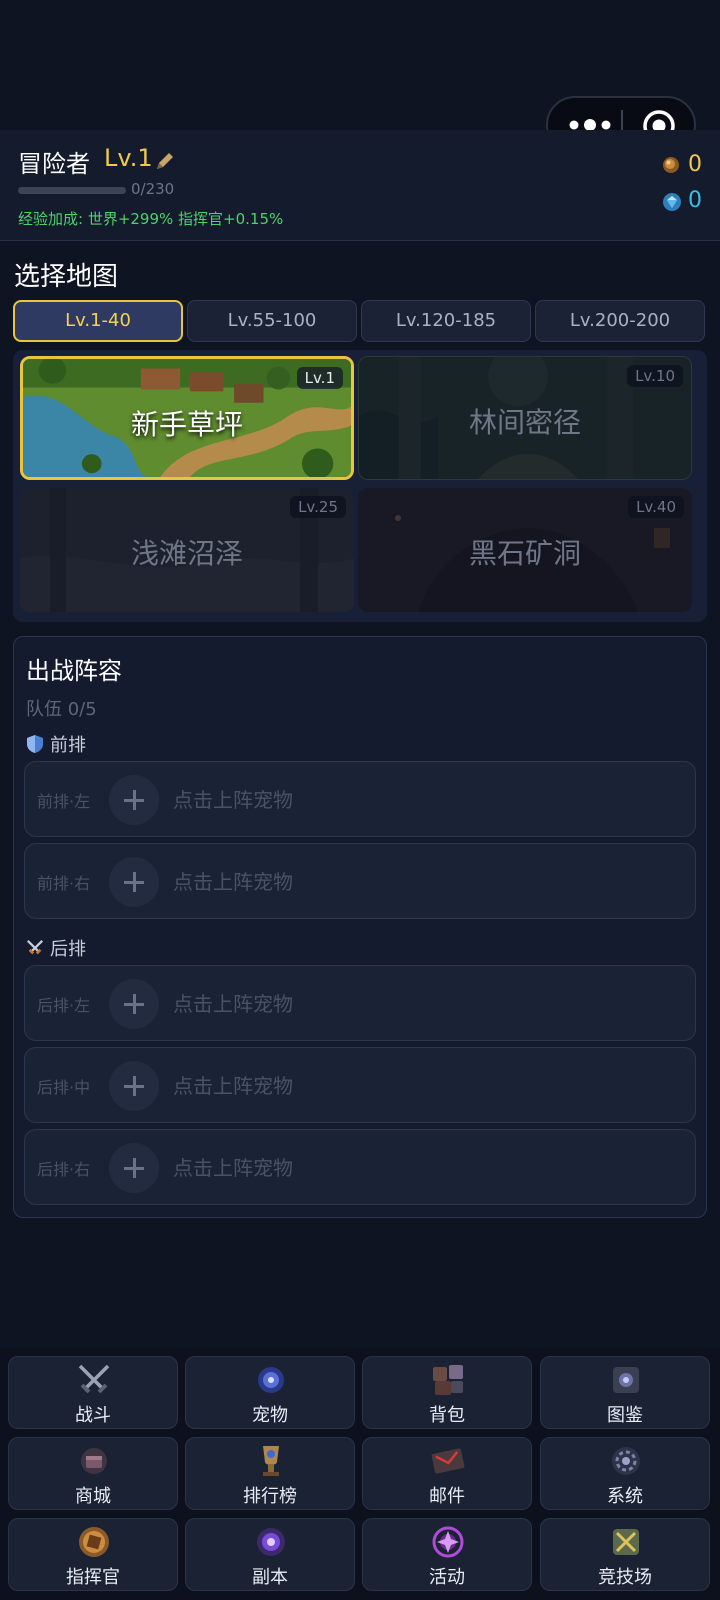  I want to click on pet-orb-icon, so click(271, 1380).